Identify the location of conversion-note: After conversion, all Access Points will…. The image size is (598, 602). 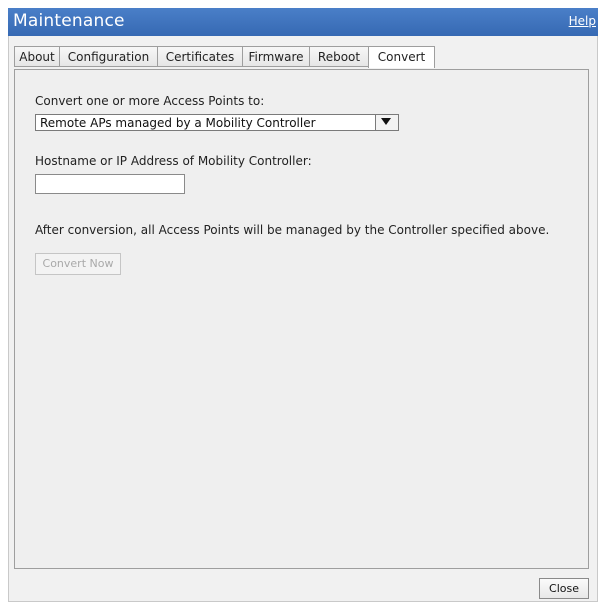
(292, 230).